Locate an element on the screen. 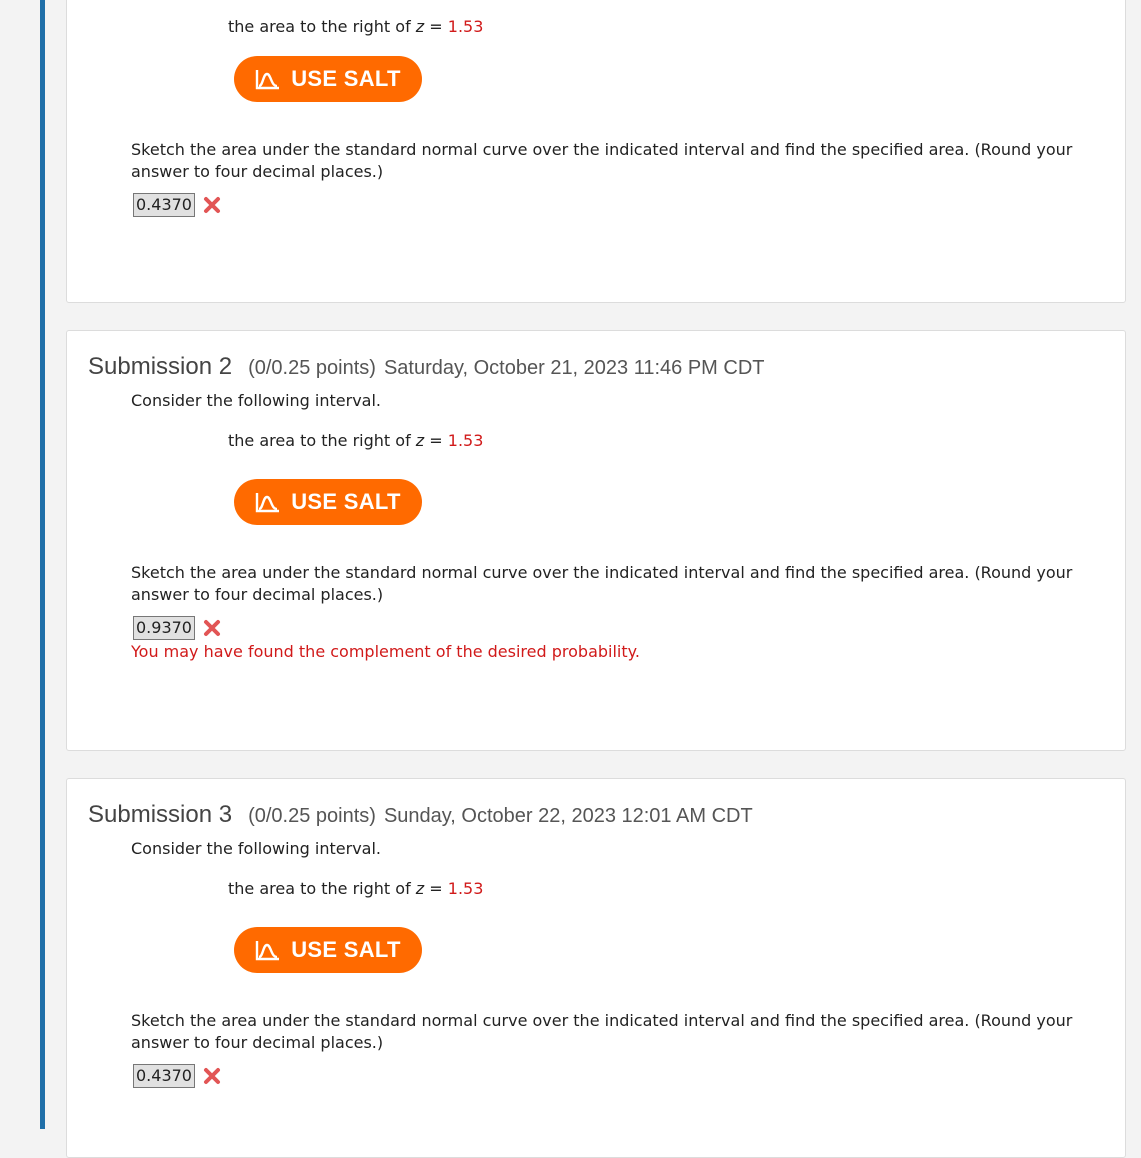  submission-date: Sunday, October 22, 2023 12:01 AM CDT is located at coordinates (568, 816).